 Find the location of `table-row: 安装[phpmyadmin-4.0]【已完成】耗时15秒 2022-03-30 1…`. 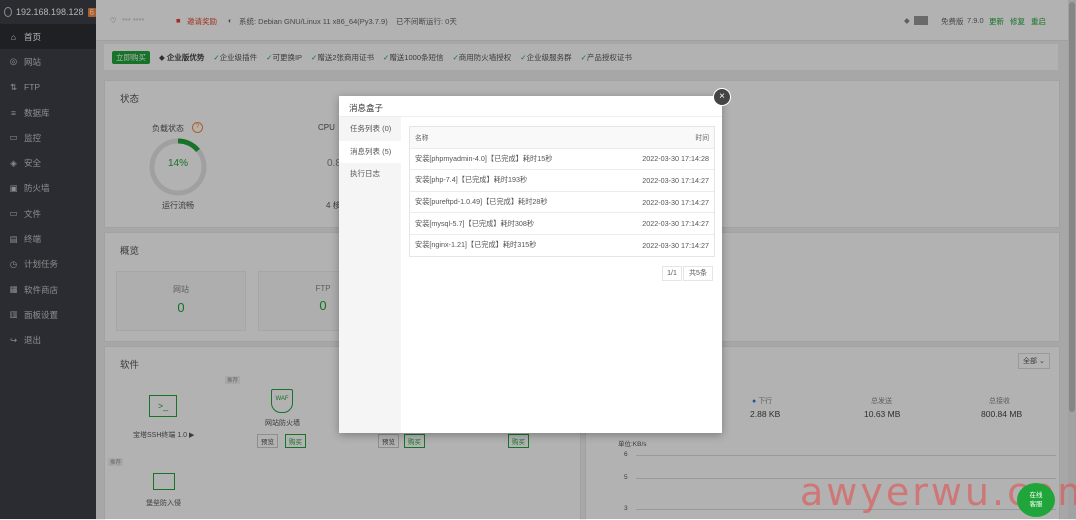

table-row: 安装[phpmyadmin-4.0]【已完成】耗时15秒 2022-03-30 1… is located at coordinates (562, 158).